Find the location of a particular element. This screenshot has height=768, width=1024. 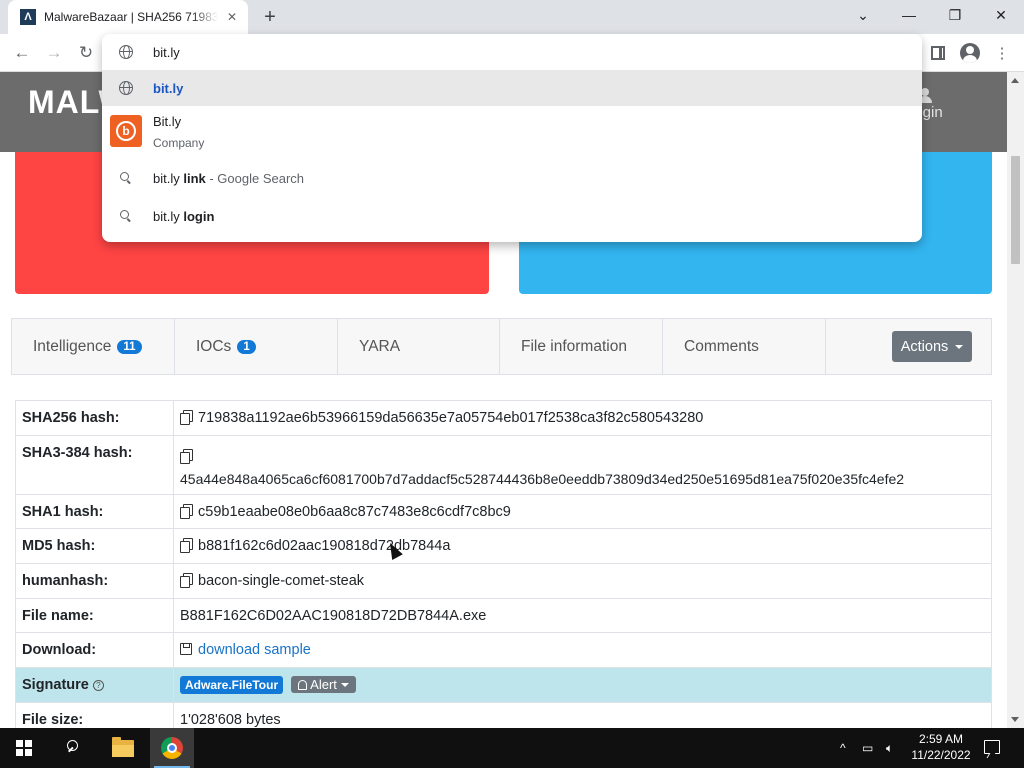

windows-taskbar: ^ ▭ 🔈︎ 2:59 AM 11/22/2022 is located at coordinates (512, 748).